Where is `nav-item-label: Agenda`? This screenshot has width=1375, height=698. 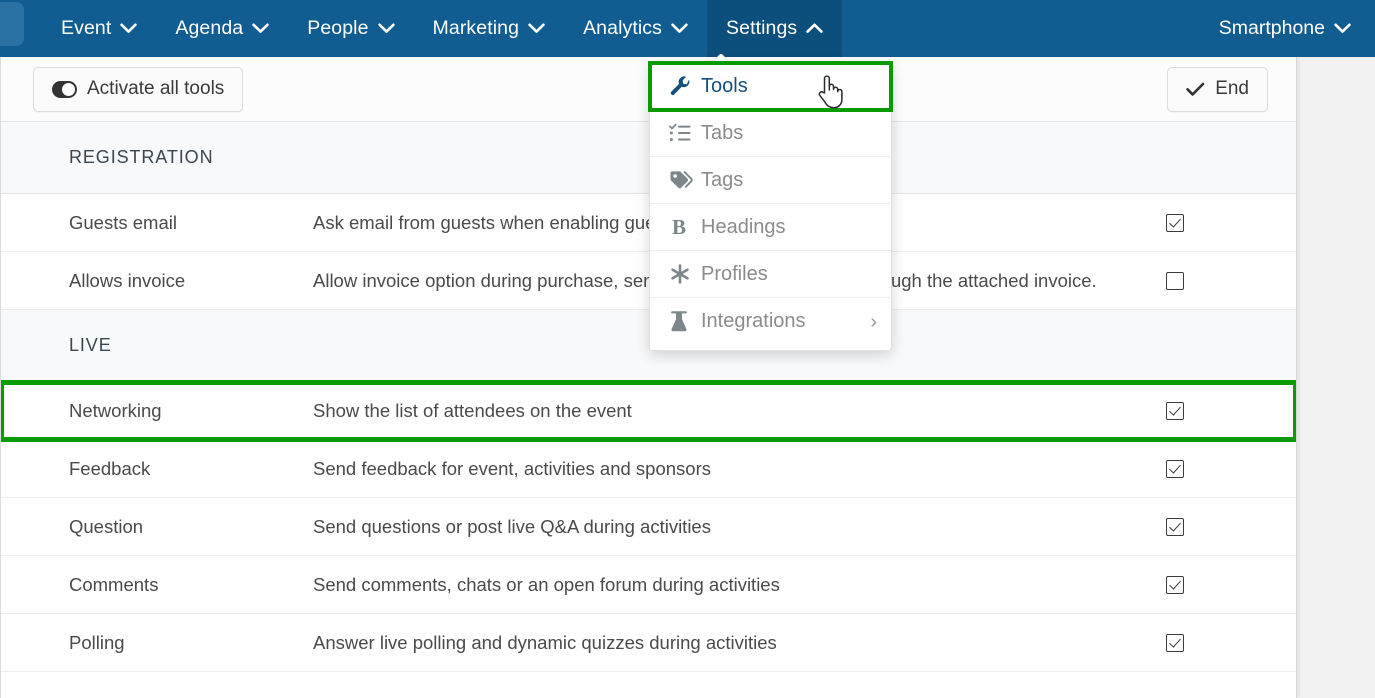 nav-item-label: Agenda is located at coordinates (209, 28).